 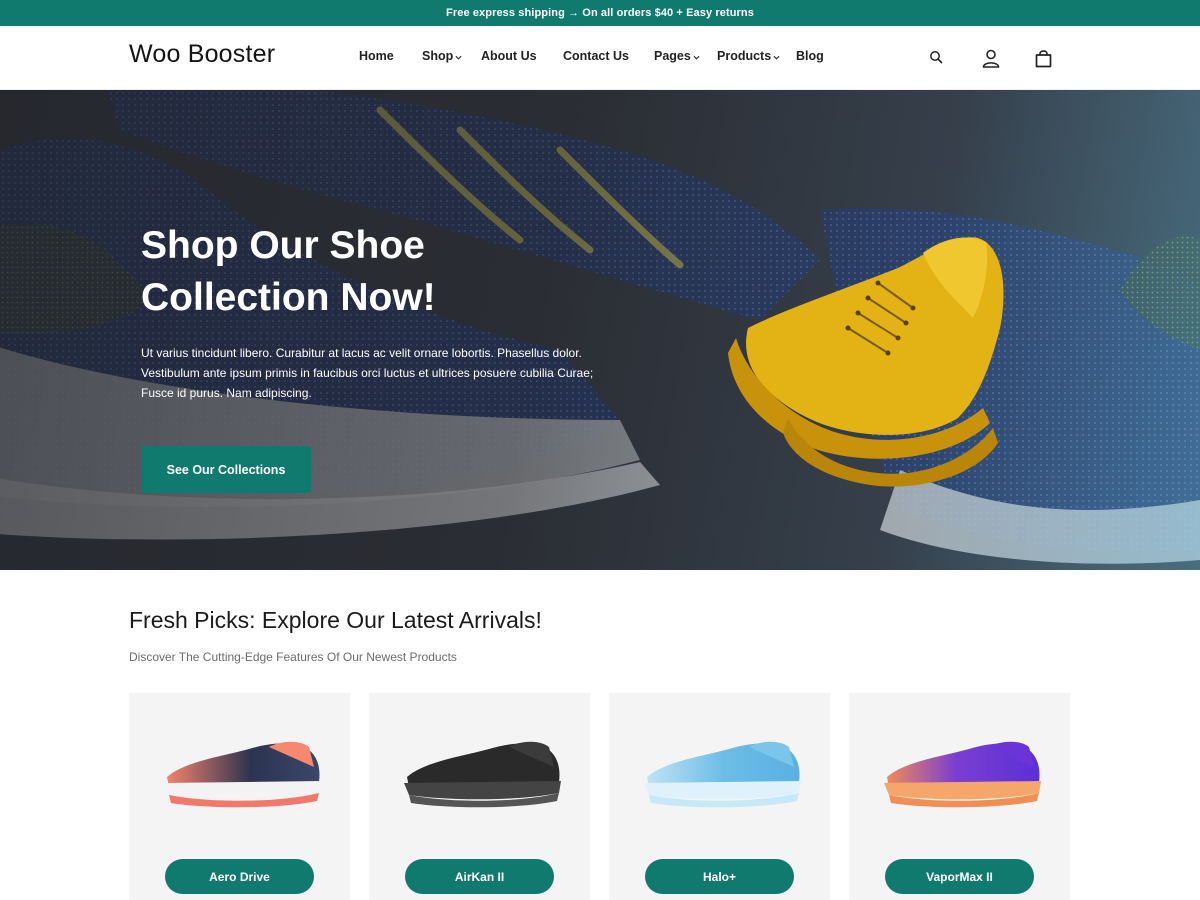 What do you see at coordinates (672, 56) in the screenshot?
I see `nav-label: Pages` at bounding box center [672, 56].